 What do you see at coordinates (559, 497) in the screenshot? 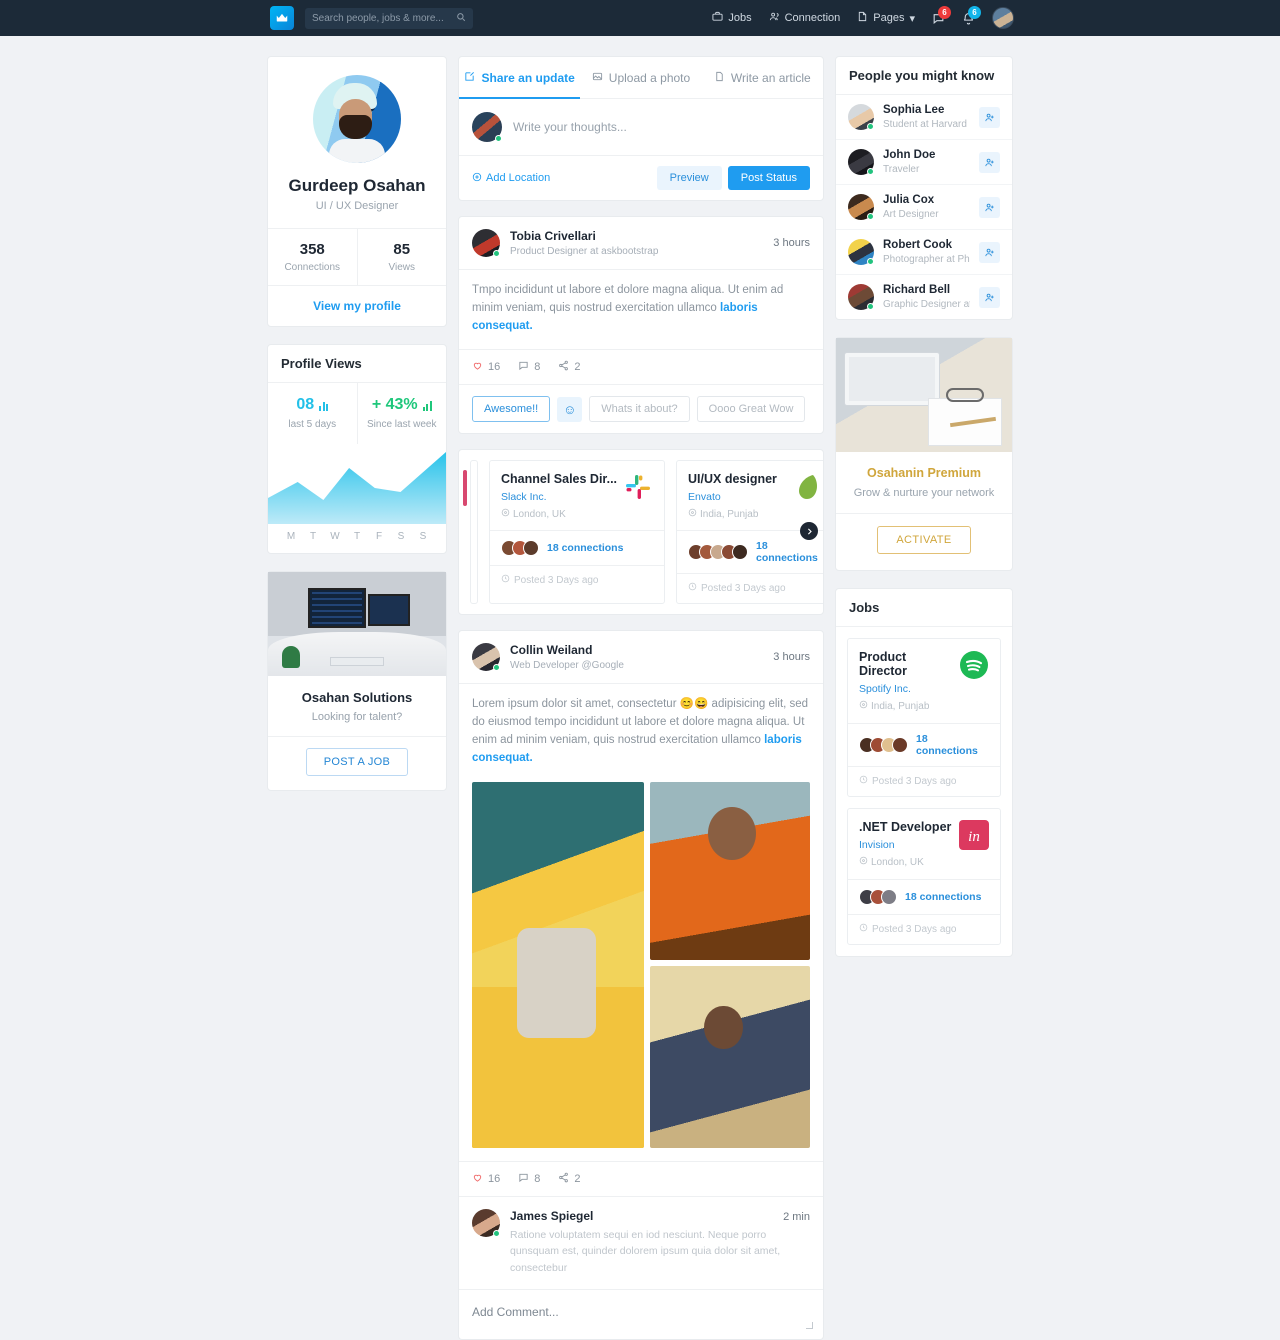
I see `job-company: Slack Inc.` at bounding box center [559, 497].